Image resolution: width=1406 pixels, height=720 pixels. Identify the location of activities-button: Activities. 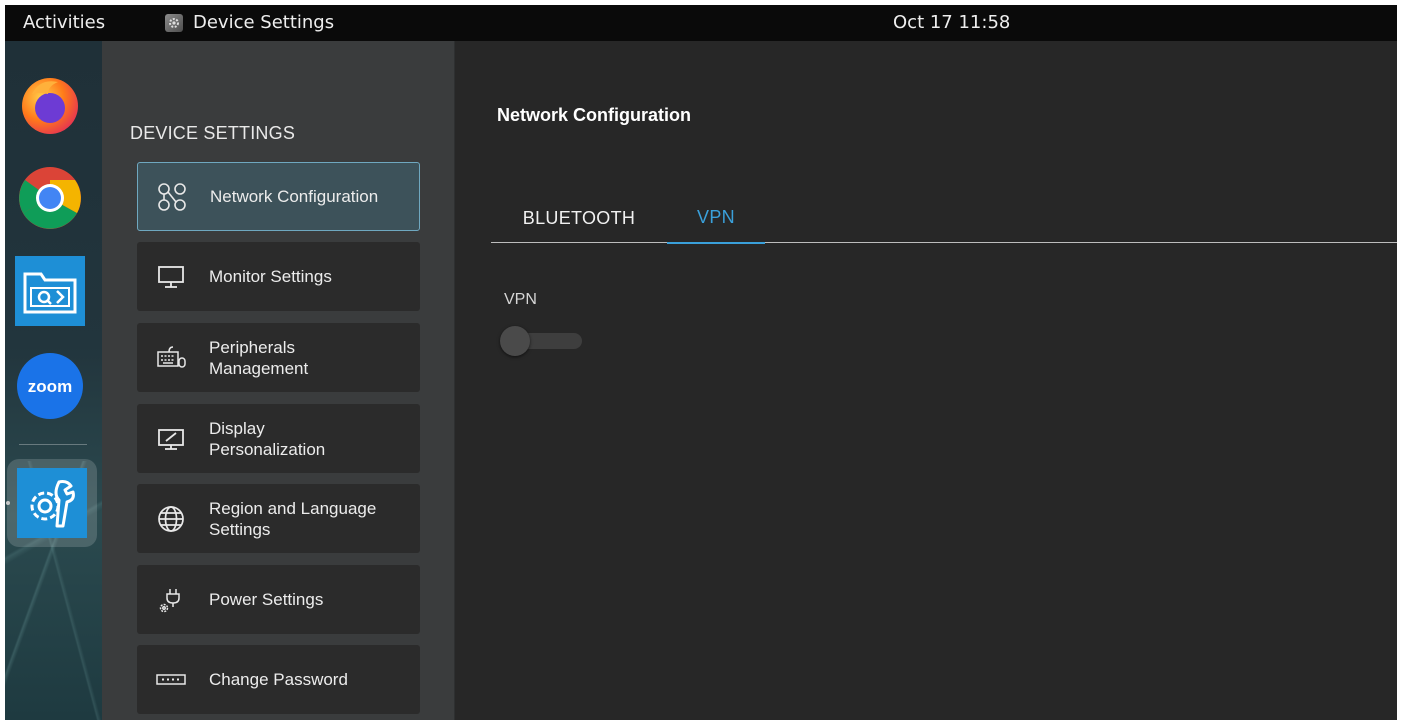
(64, 22).